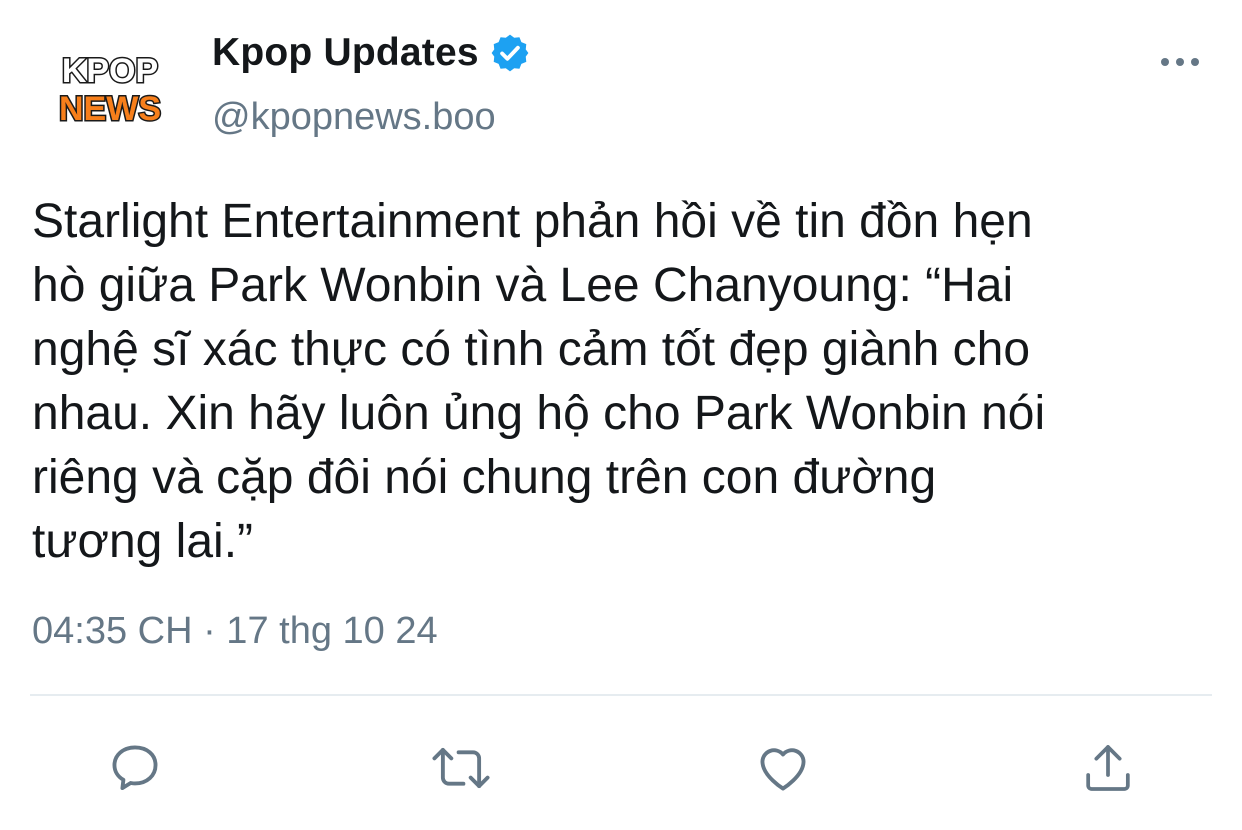 This screenshot has height=830, width=1242. I want to click on share-icon, so click(1108, 768).